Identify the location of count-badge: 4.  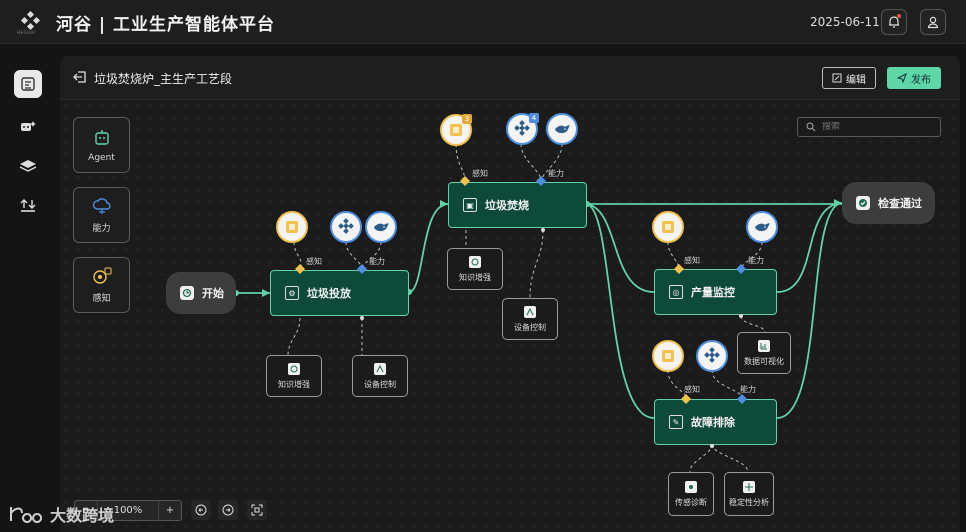
(534, 118).